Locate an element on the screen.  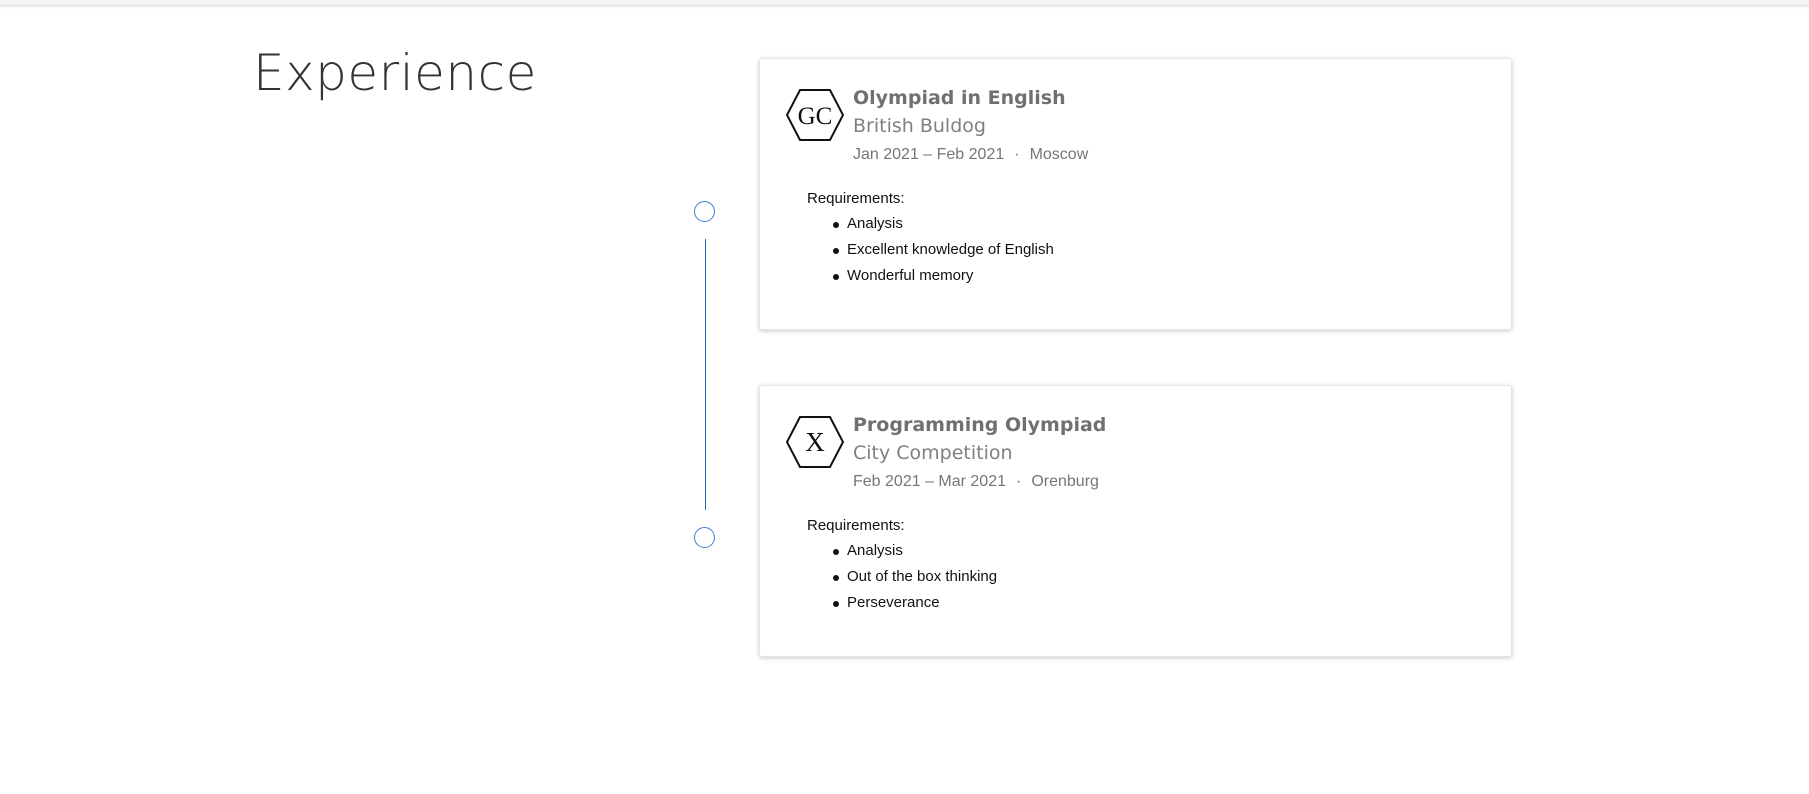
experience-organization: British Buldog is located at coordinates (919, 126).